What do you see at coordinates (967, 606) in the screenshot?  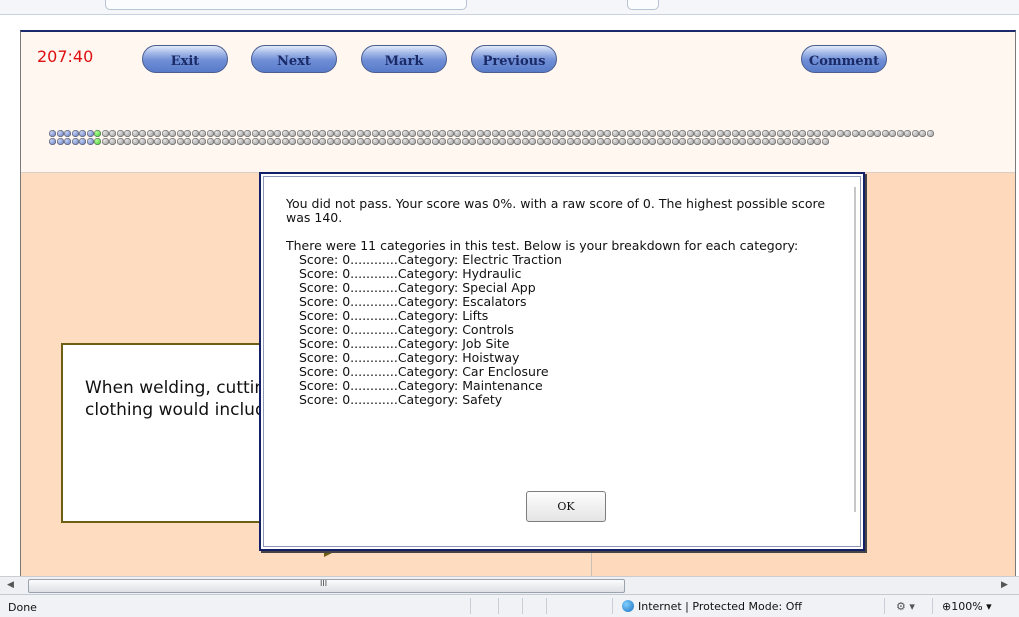 I see `zoom-control: ⊕100% ▾` at bounding box center [967, 606].